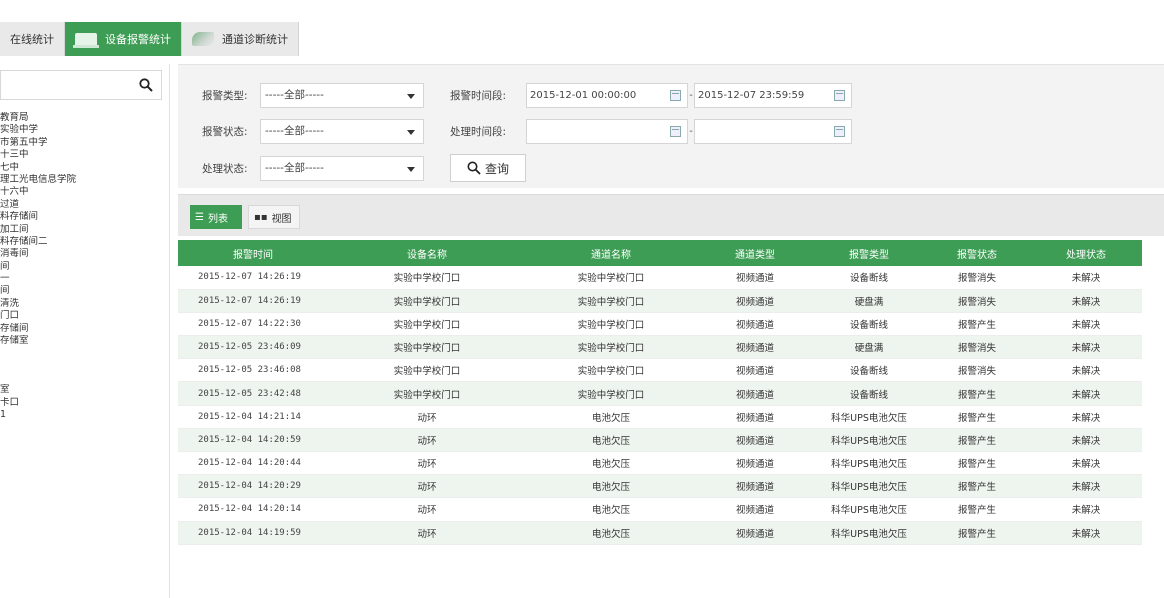  I want to click on tree-node: 市第五中学, so click(85, 143).